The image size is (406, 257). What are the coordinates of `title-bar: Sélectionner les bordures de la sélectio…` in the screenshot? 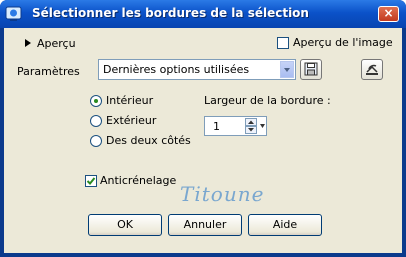 It's located at (203, 14).